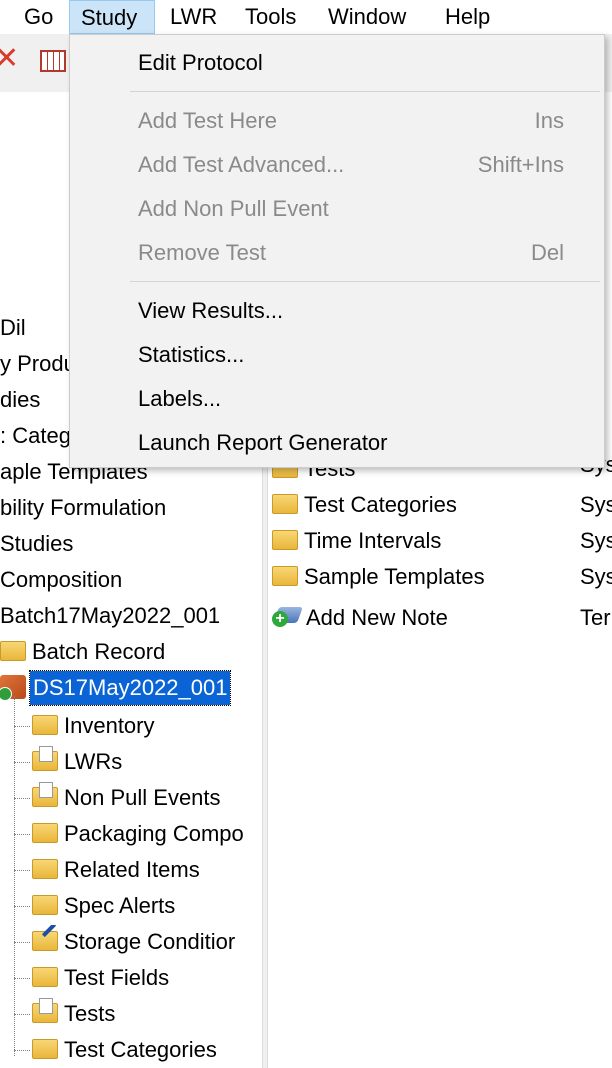  Describe the element at coordinates (53, 61) in the screenshot. I see `calendar-icon` at that location.